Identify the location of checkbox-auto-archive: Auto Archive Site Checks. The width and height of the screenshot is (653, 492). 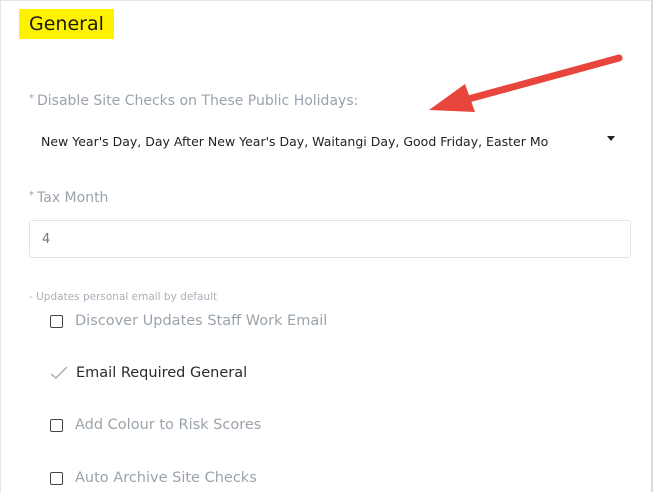
(153, 478).